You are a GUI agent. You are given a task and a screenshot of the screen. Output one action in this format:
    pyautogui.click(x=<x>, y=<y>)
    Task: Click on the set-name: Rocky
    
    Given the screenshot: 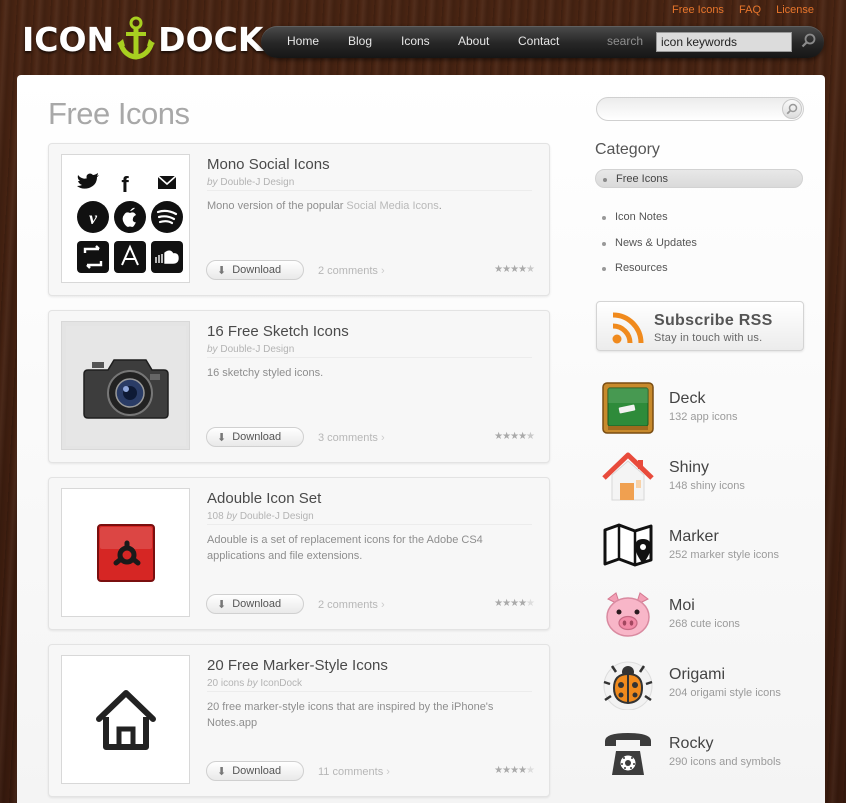 What is the action you would take?
    pyautogui.click(x=691, y=743)
    